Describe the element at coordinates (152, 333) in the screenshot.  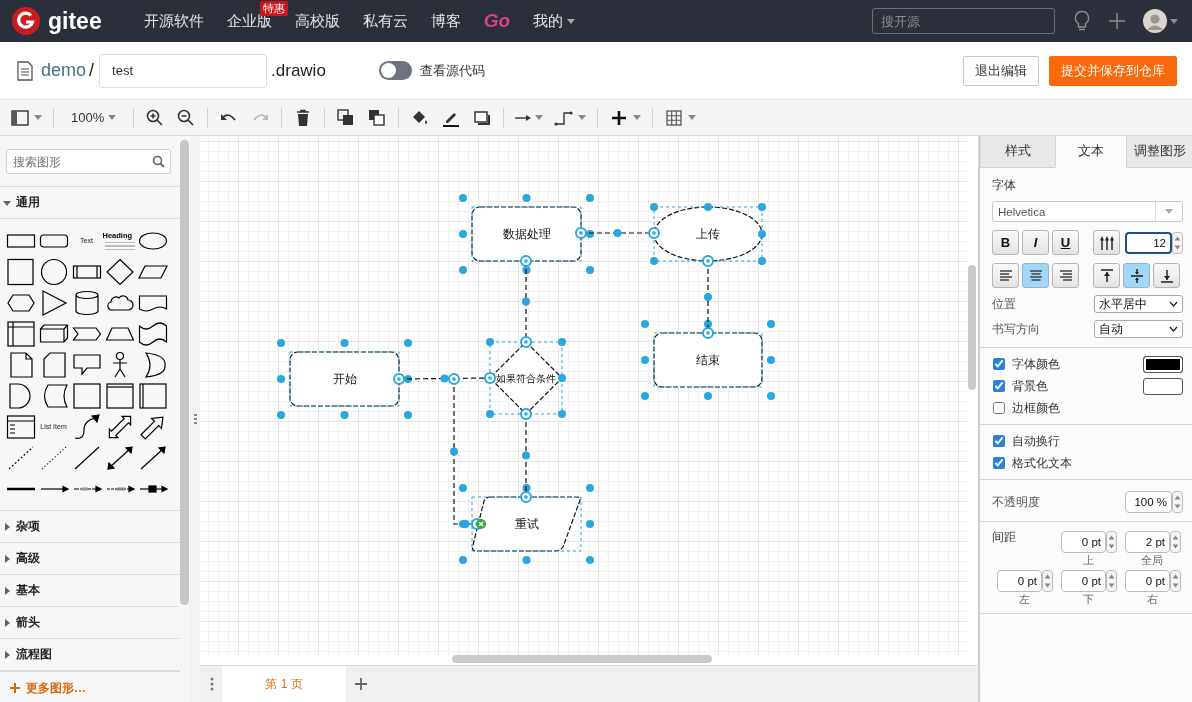
I see `tape-icon` at that location.